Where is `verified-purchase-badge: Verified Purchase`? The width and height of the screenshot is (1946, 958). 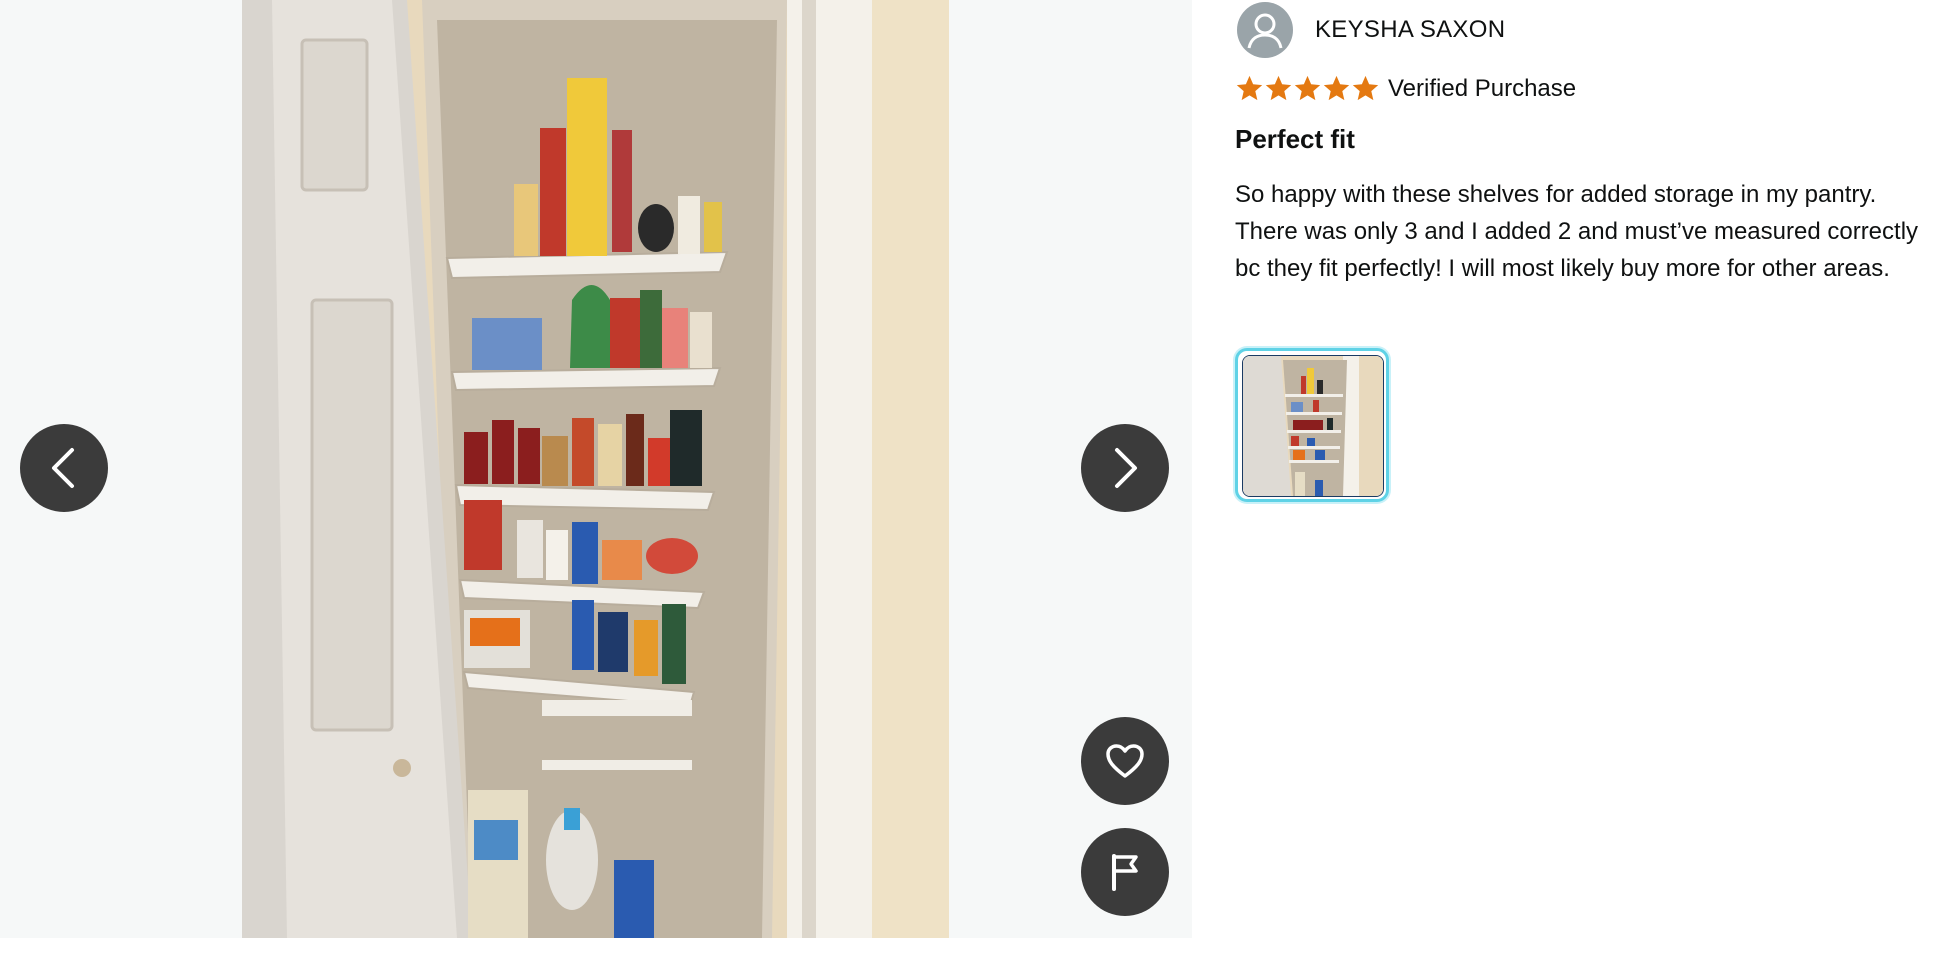 verified-purchase-badge: Verified Purchase is located at coordinates (1482, 88).